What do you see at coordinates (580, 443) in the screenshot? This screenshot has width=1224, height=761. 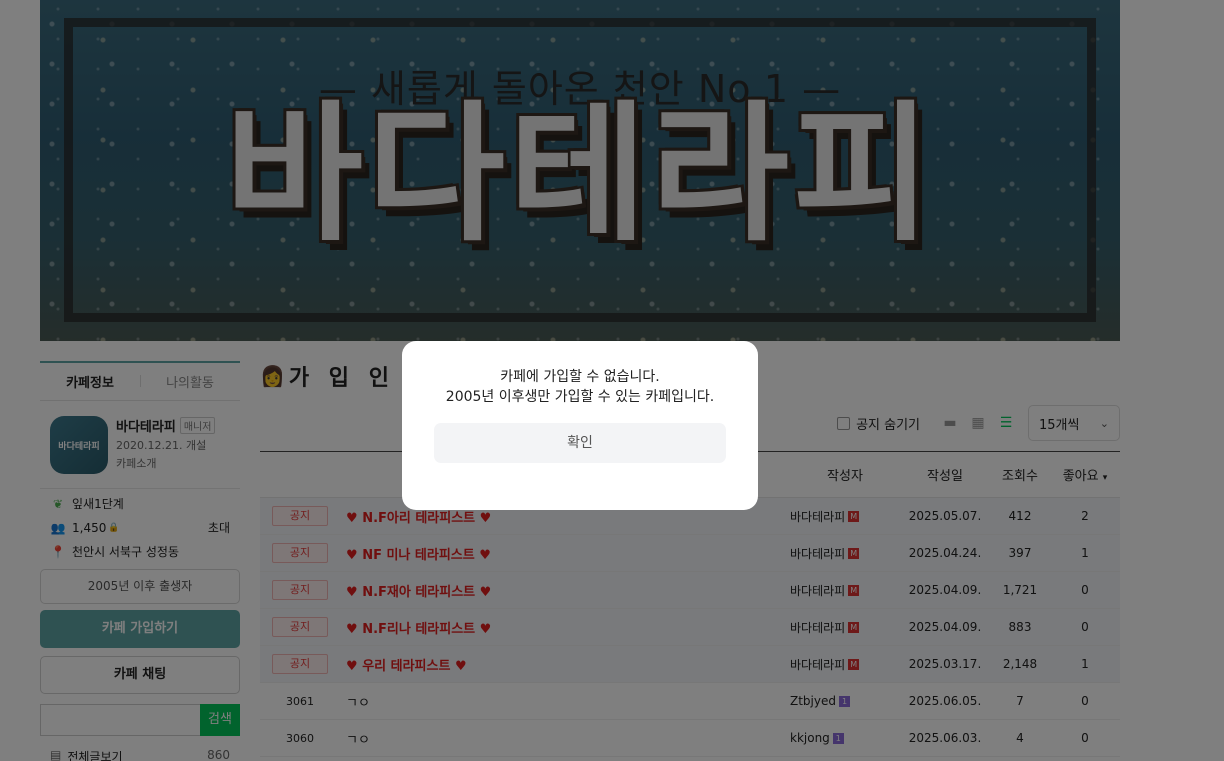 I see `confirm-button: 확인` at bounding box center [580, 443].